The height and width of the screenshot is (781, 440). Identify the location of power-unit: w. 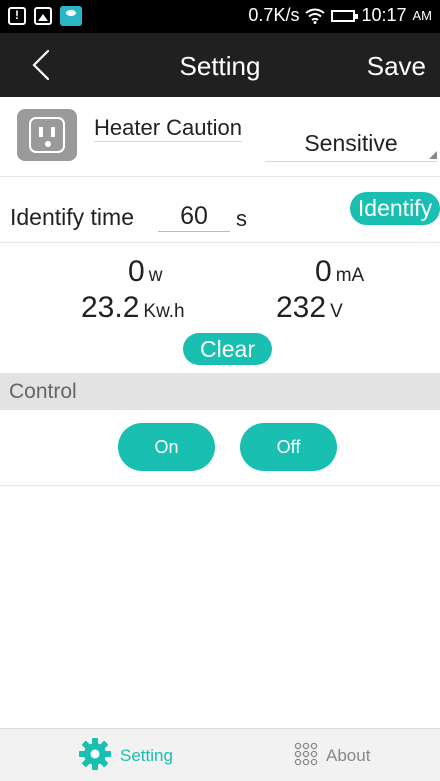
(155, 275).